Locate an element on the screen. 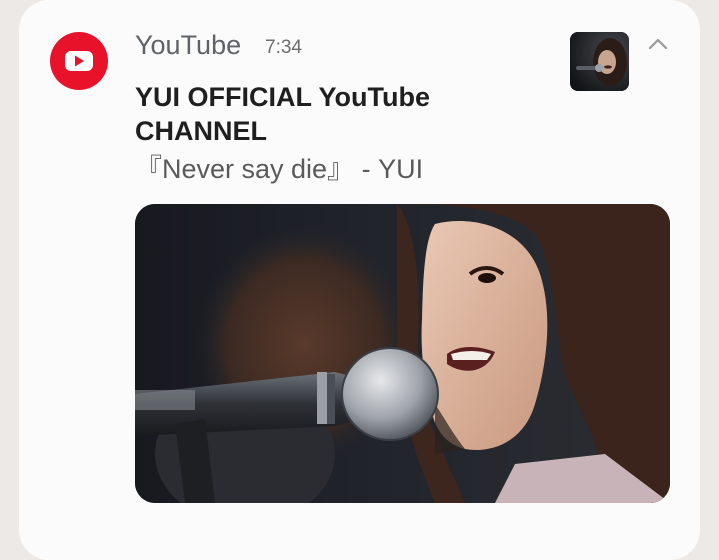 The width and height of the screenshot is (719, 560). app-name: YouTube is located at coordinates (188, 45).